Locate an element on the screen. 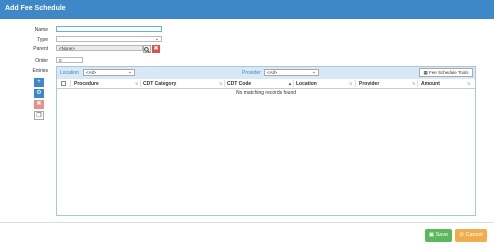 The height and width of the screenshot is (250, 494). fee-schedule-tools-label: Fee Schedule Tools is located at coordinates (449, 72).